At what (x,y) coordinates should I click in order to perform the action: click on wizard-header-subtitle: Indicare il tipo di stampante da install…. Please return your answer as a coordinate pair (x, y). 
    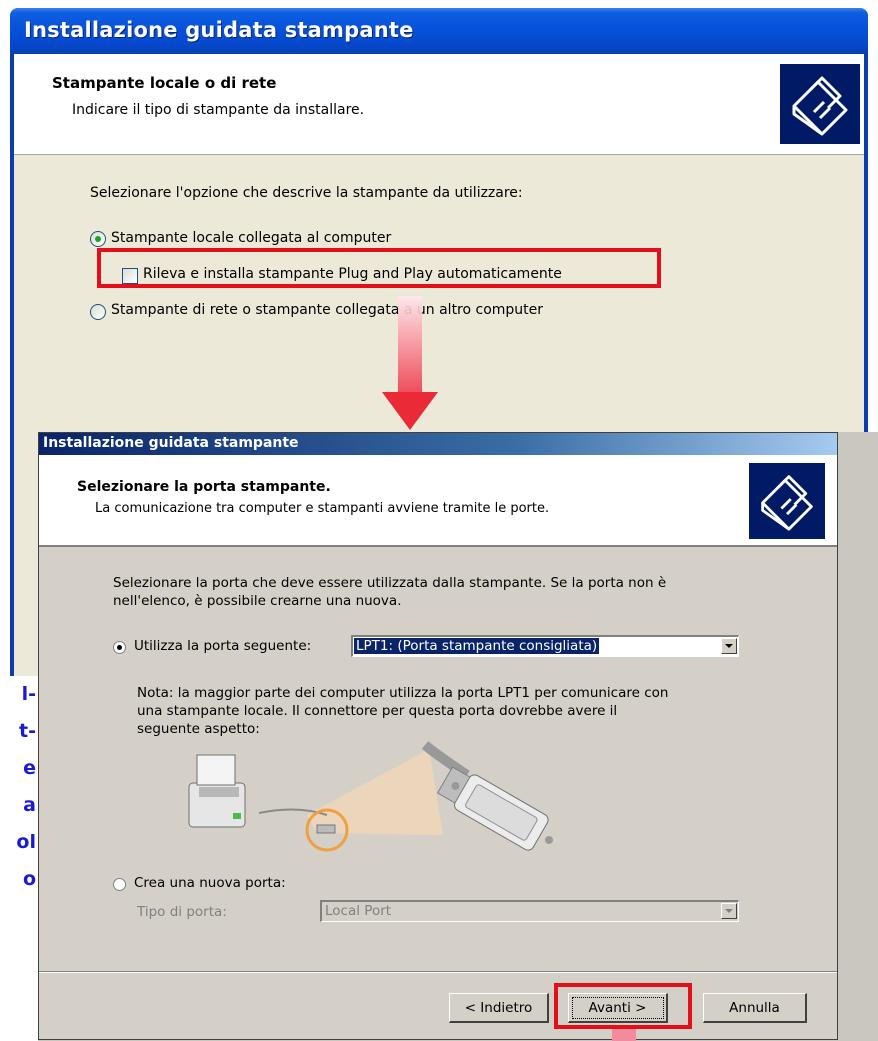
    Looking at the image, I should click on (218, 110).